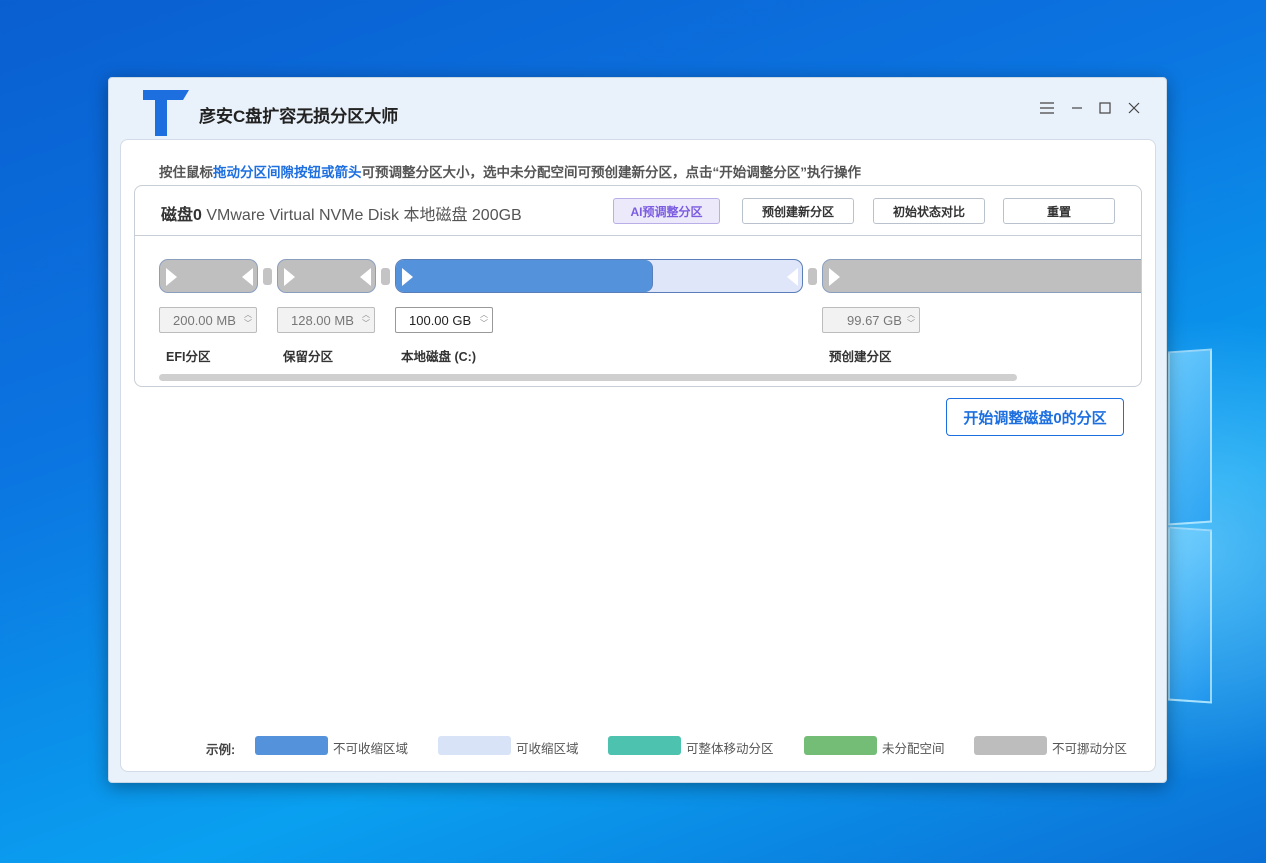 This screenshot has height=863, width=1266. I want to click on menu-icon, so click(1047, 108).